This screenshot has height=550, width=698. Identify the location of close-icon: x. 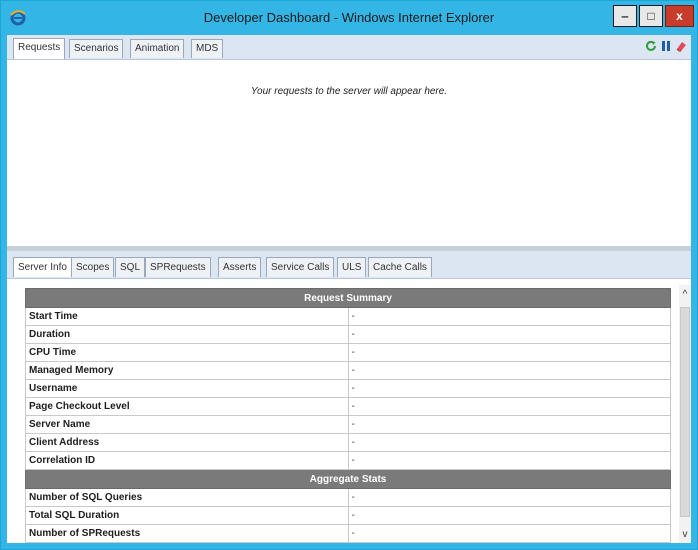
(679, 16).